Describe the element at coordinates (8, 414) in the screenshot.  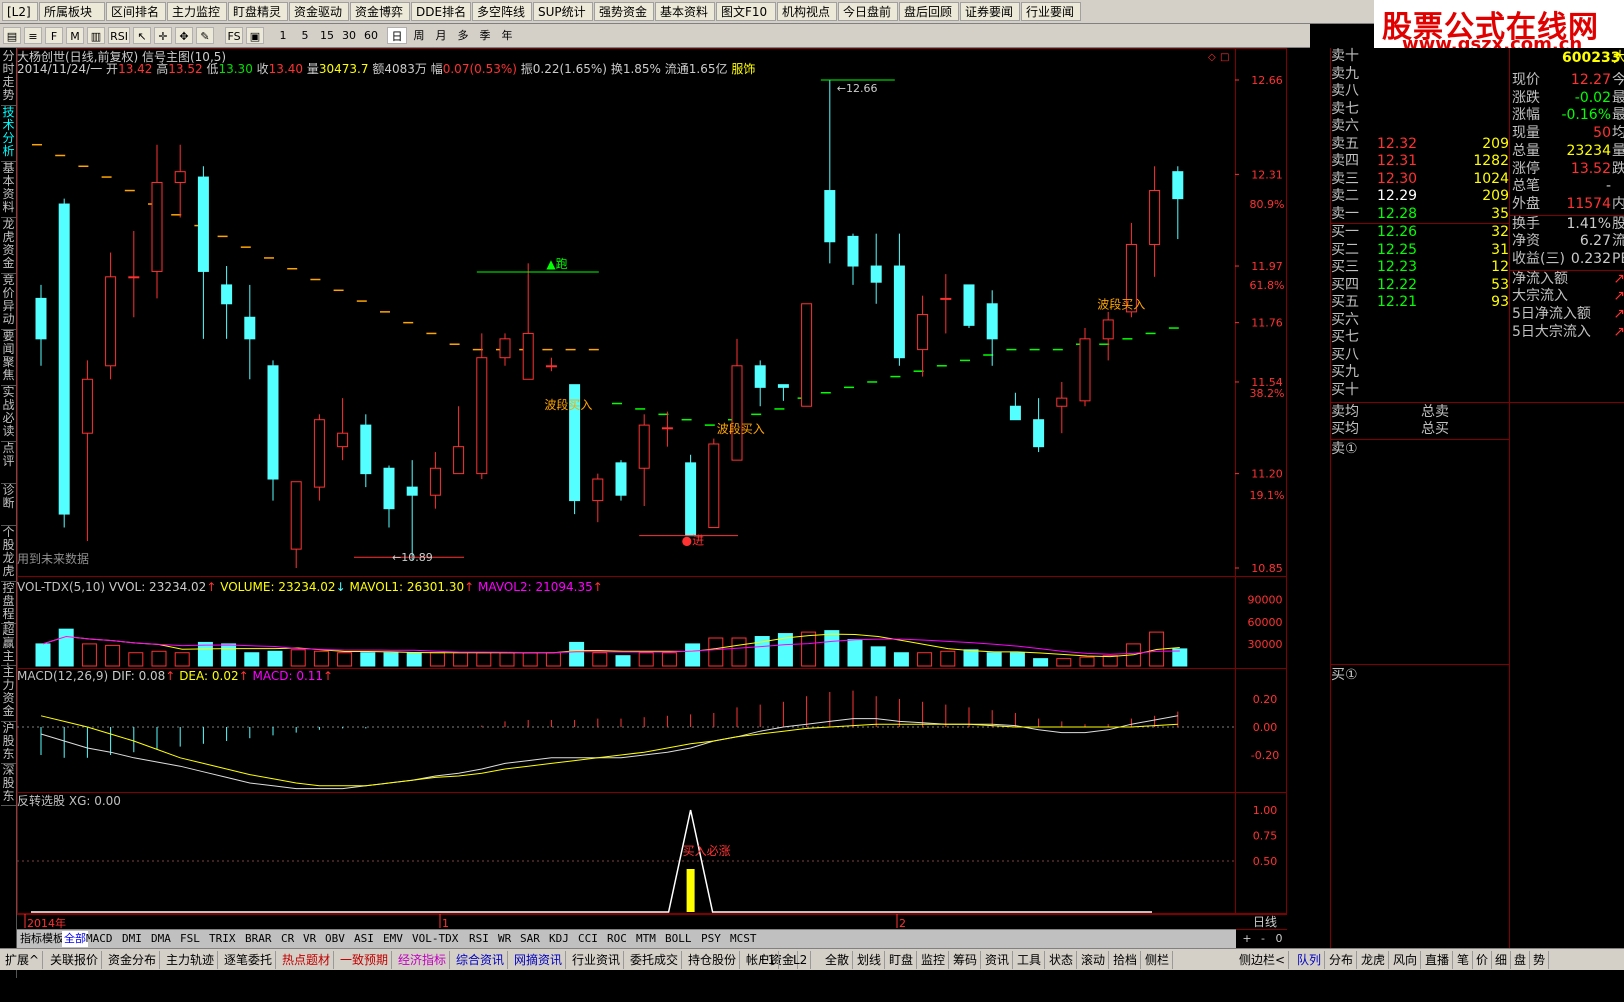
I see `left-tab-6: 实战必读` at that location.